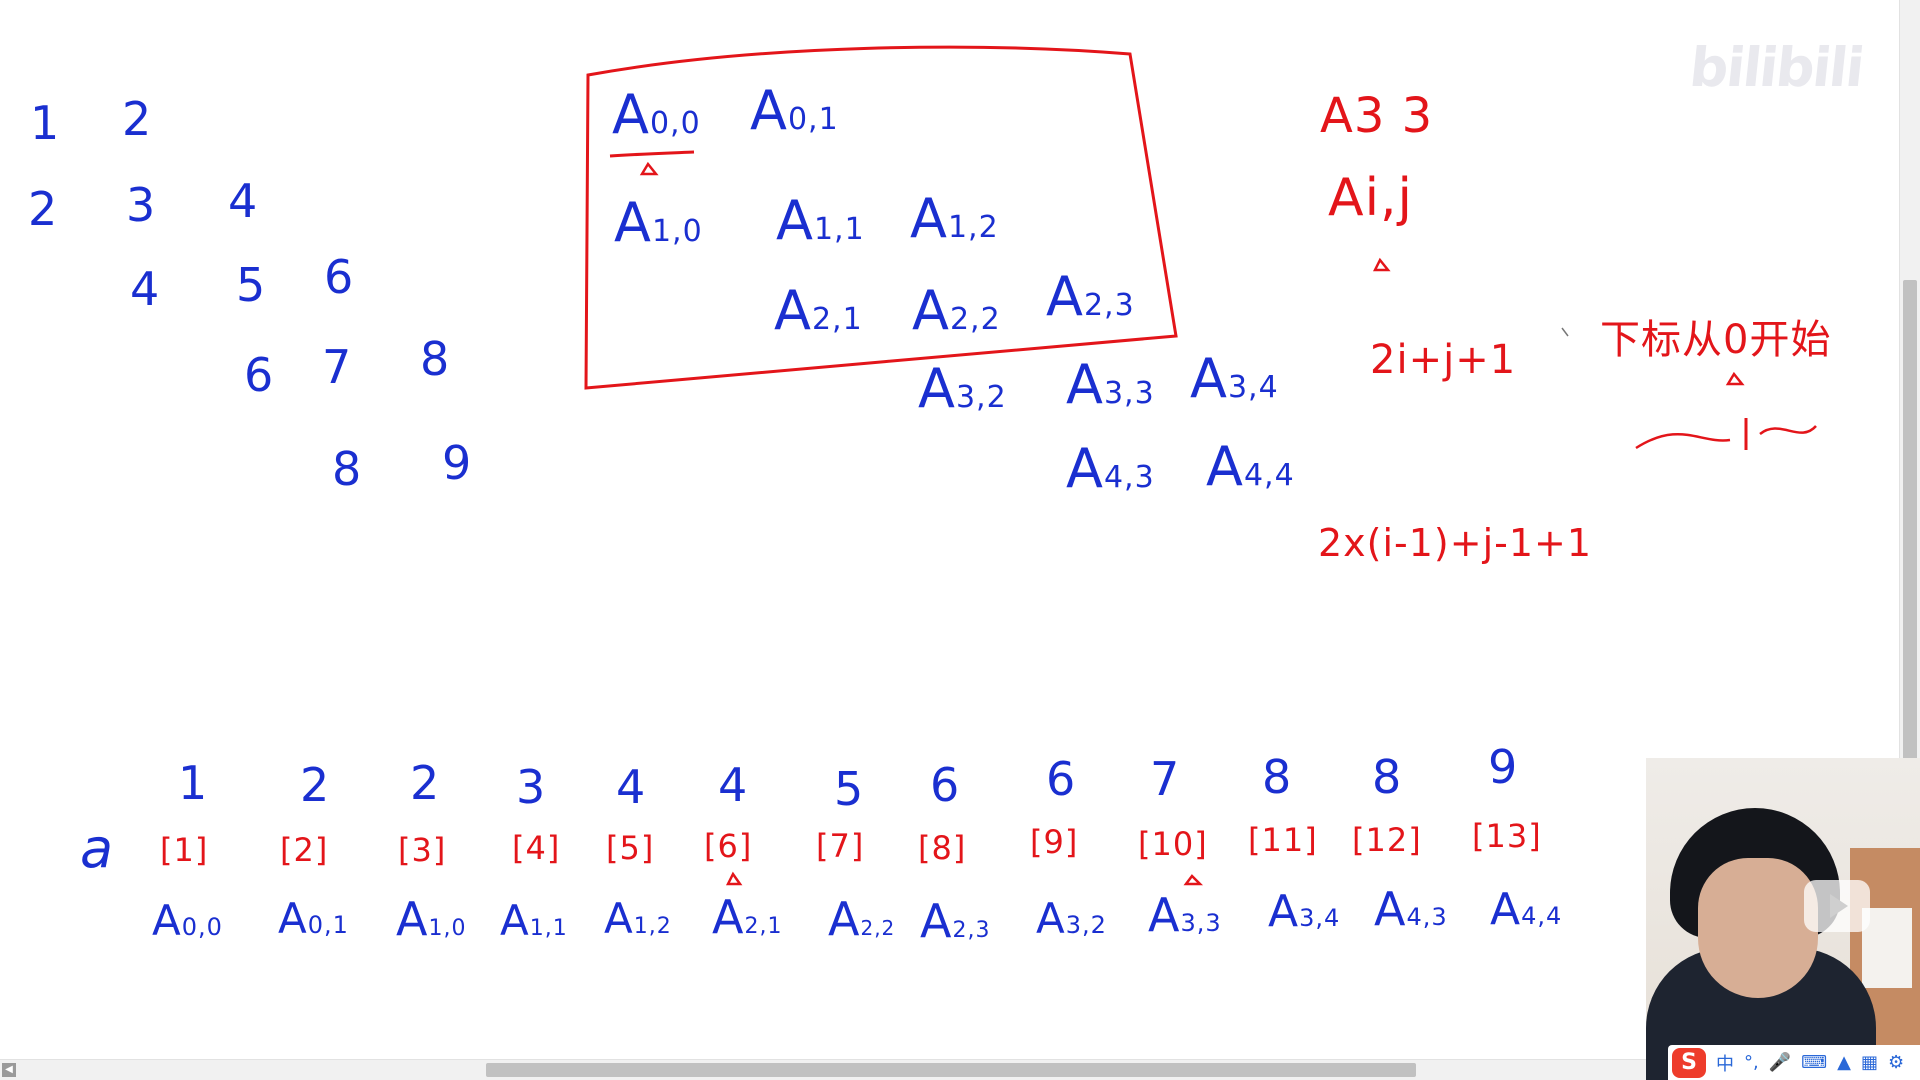  Describe the element at coordinates (422, 850) in the screenshot. I see `array-index: [3]` at that location.